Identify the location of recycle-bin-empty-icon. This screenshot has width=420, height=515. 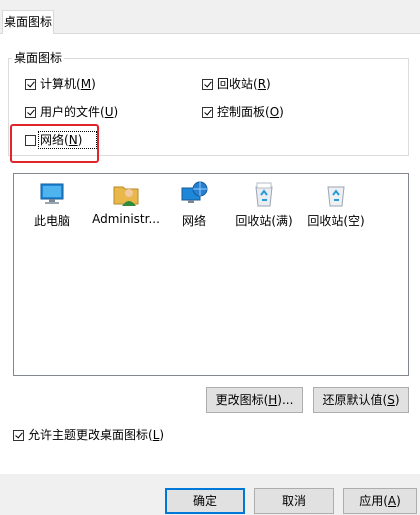
(336, 196).